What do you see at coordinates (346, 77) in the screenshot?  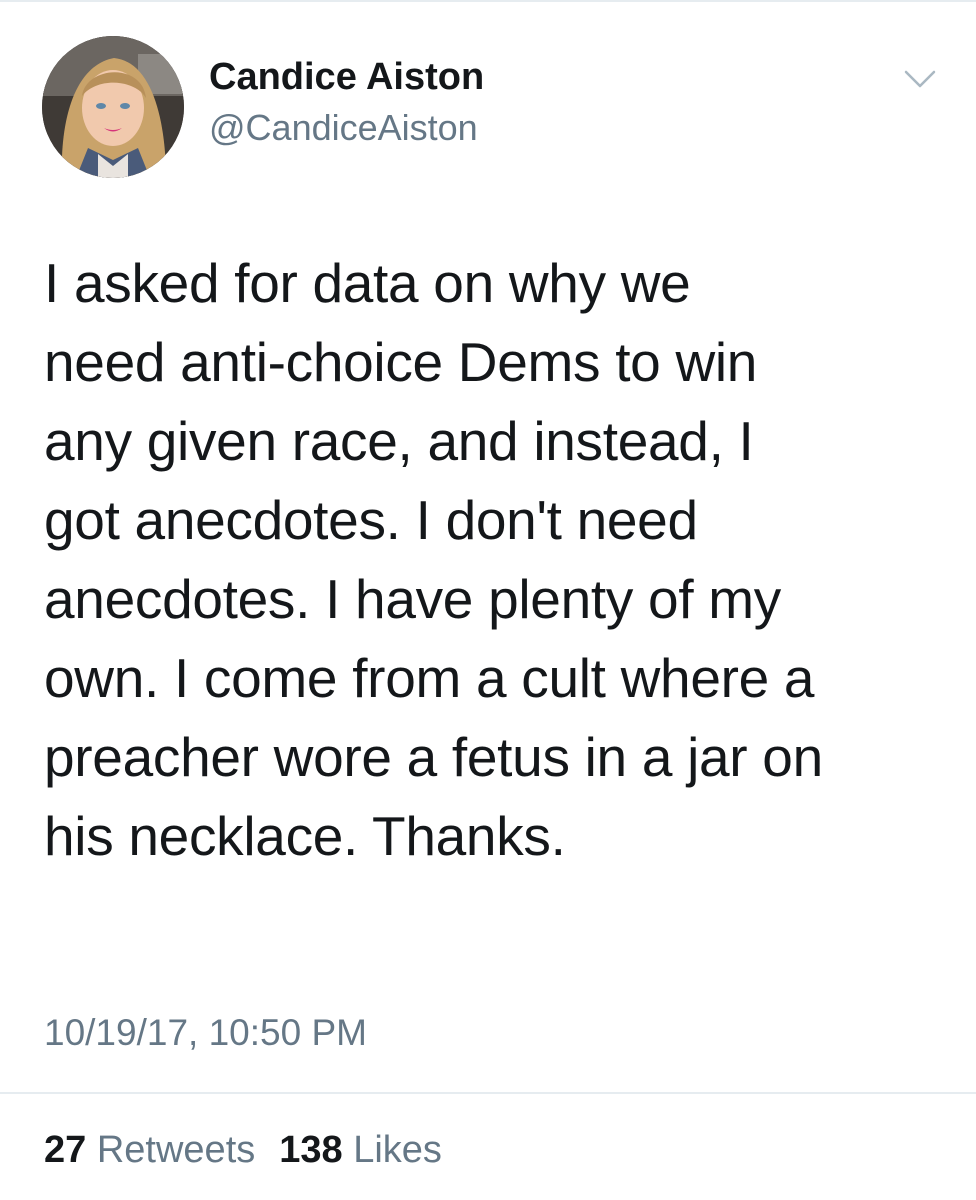 I see `display-name: Candice Aiston` at bounding box center [346, 77].